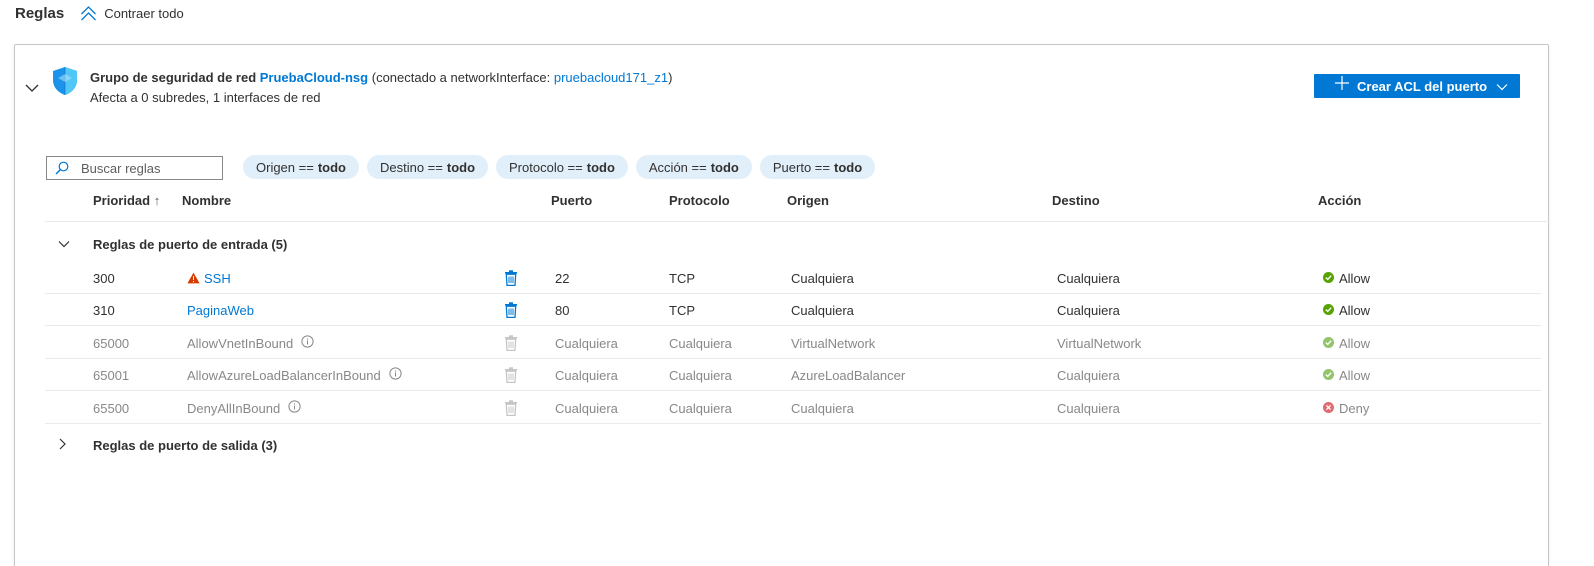 This screenshot has width=1594, height=566. I want to click on rule-priority: 65001, so click(111, 375).